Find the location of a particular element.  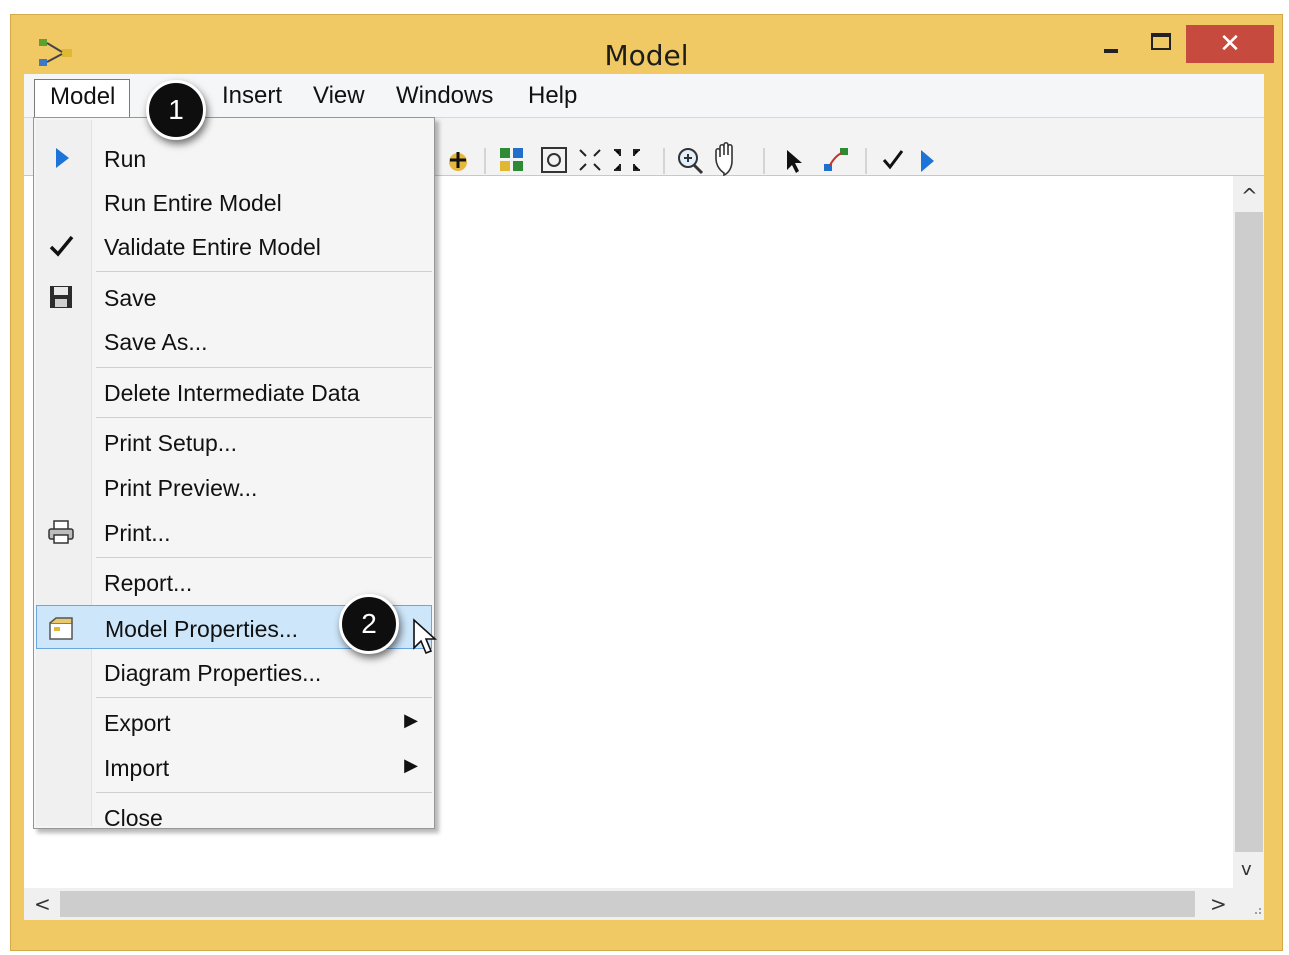

save-icon is located at coordinates (61, 297).